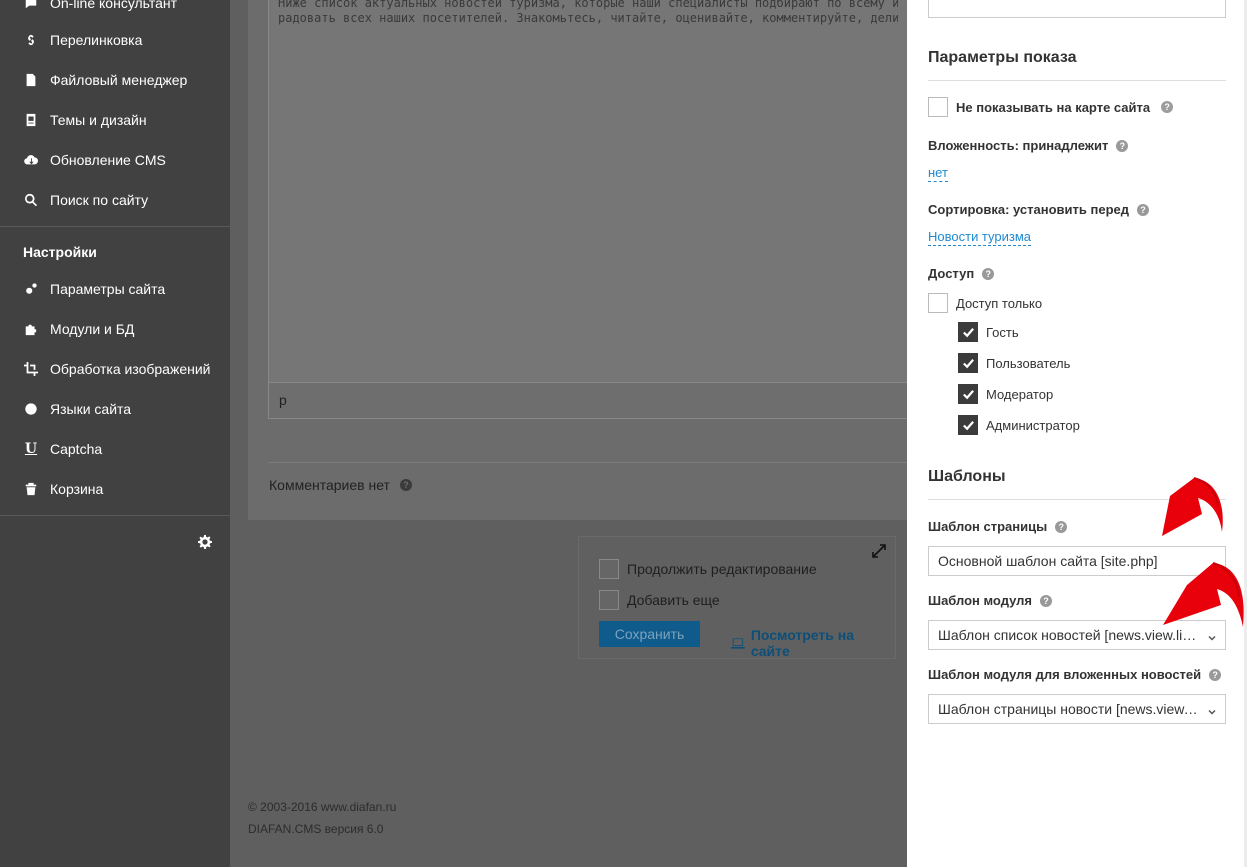 The width and height of the screenshot is (1247, 867). I want to click on sidebar-item-themes: Темы и дизайн, so click(115, 120).